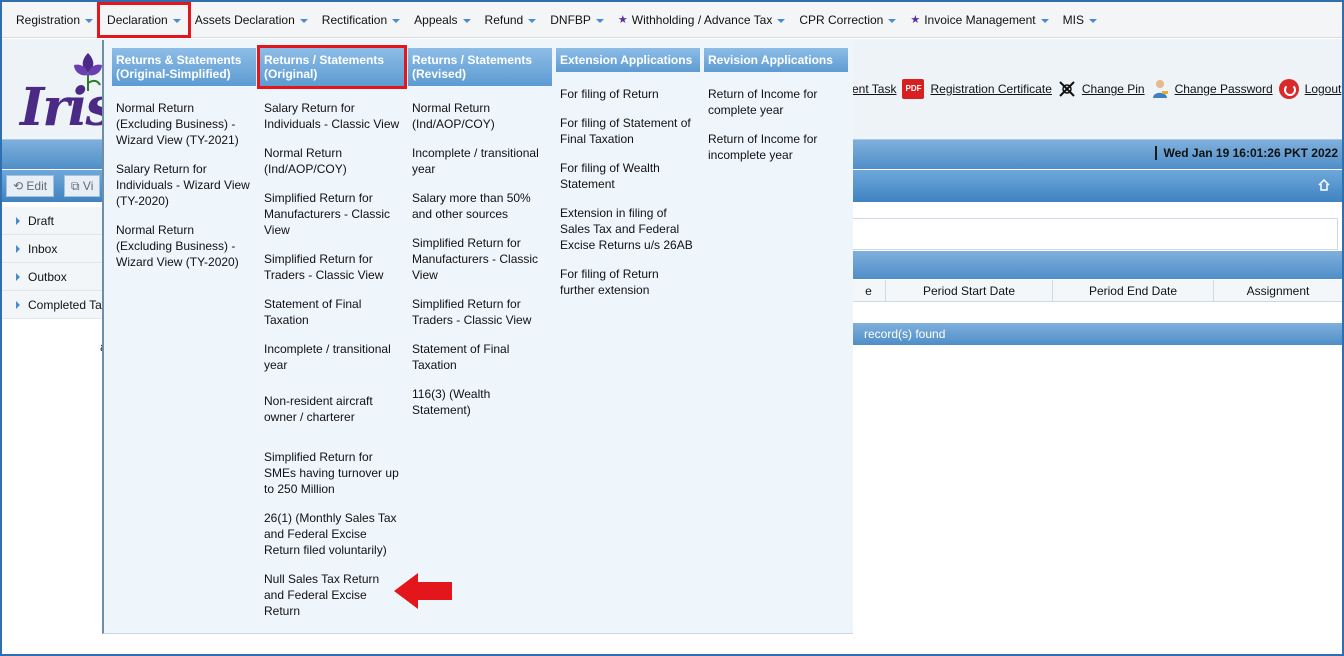 Image resolution: width=1344 pixels, height=656 pixels. I want to click on search-panel, so click(1095, 234).